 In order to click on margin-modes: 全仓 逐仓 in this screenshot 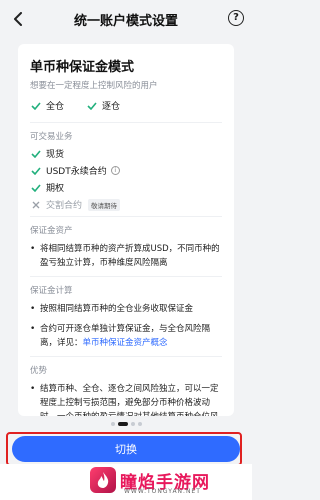, I will do `click(126, 105)`.